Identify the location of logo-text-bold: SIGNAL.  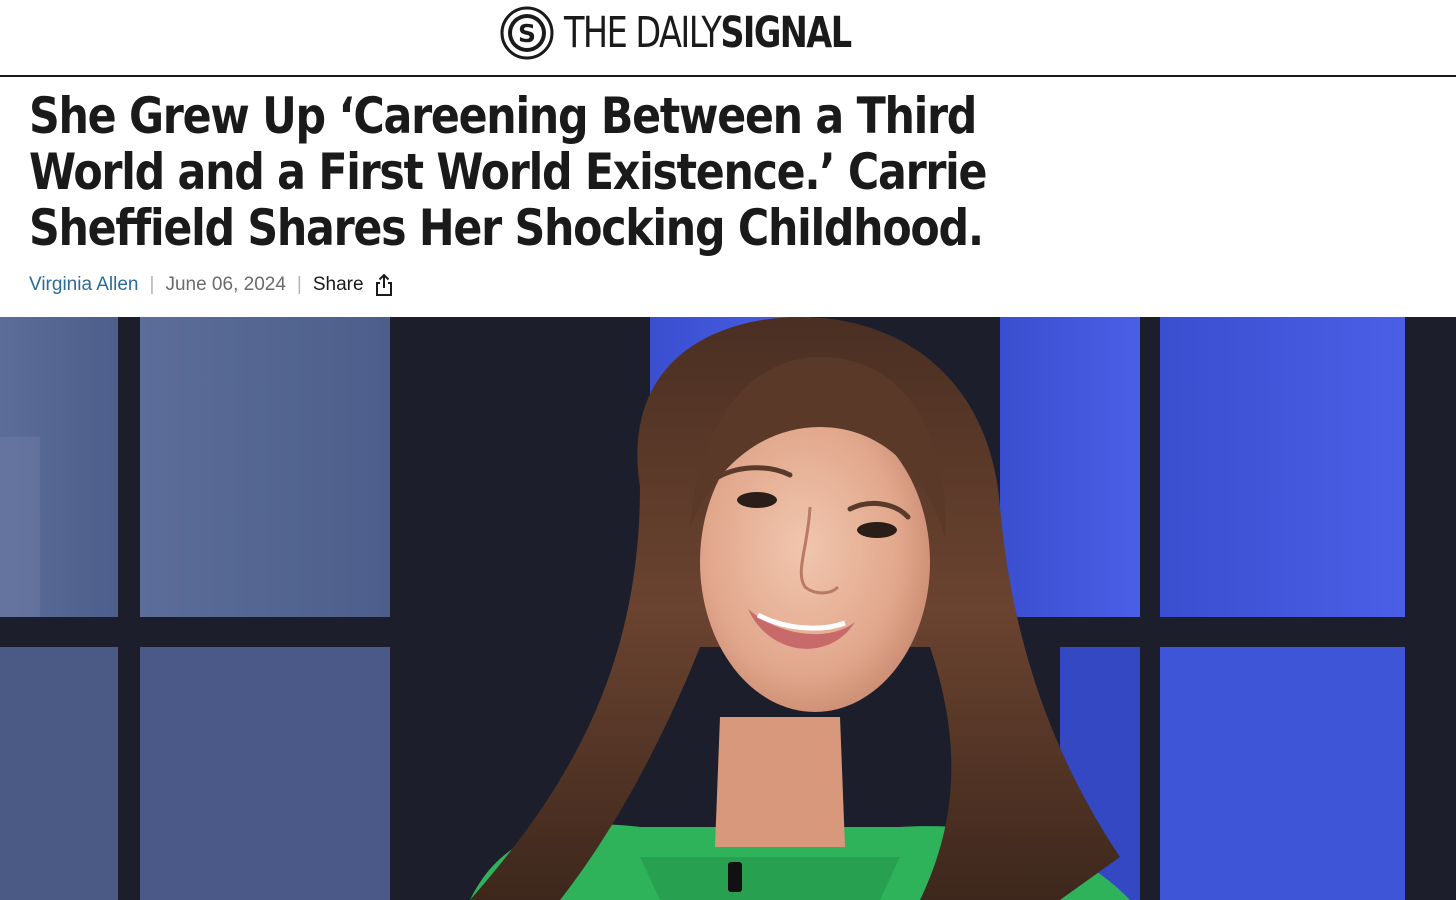
(786, 32).